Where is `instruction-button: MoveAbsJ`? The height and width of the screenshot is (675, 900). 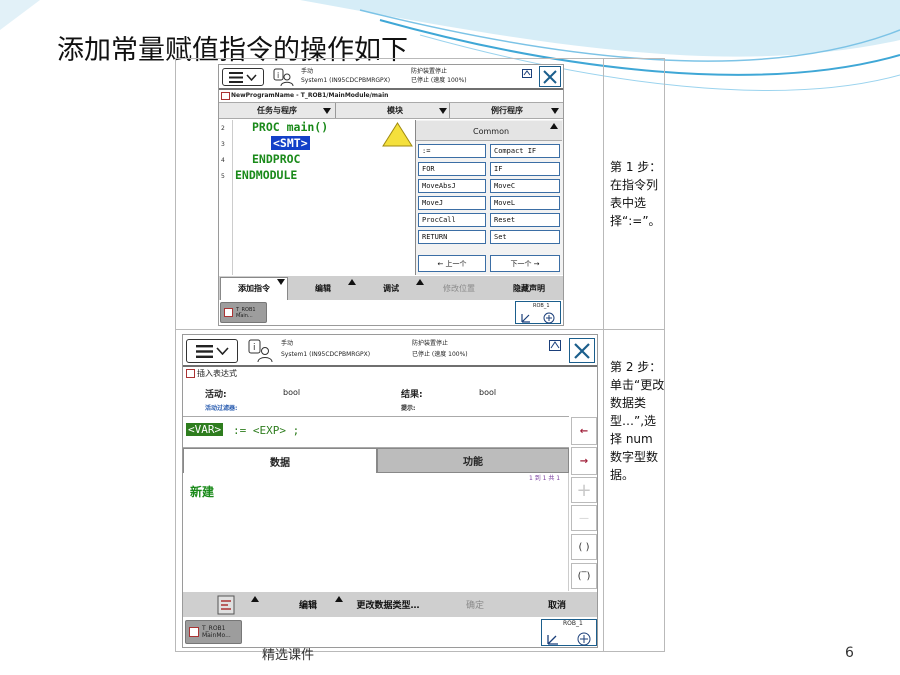
instruction-button: MoveAbsJ is located at coordinates (452, 186).